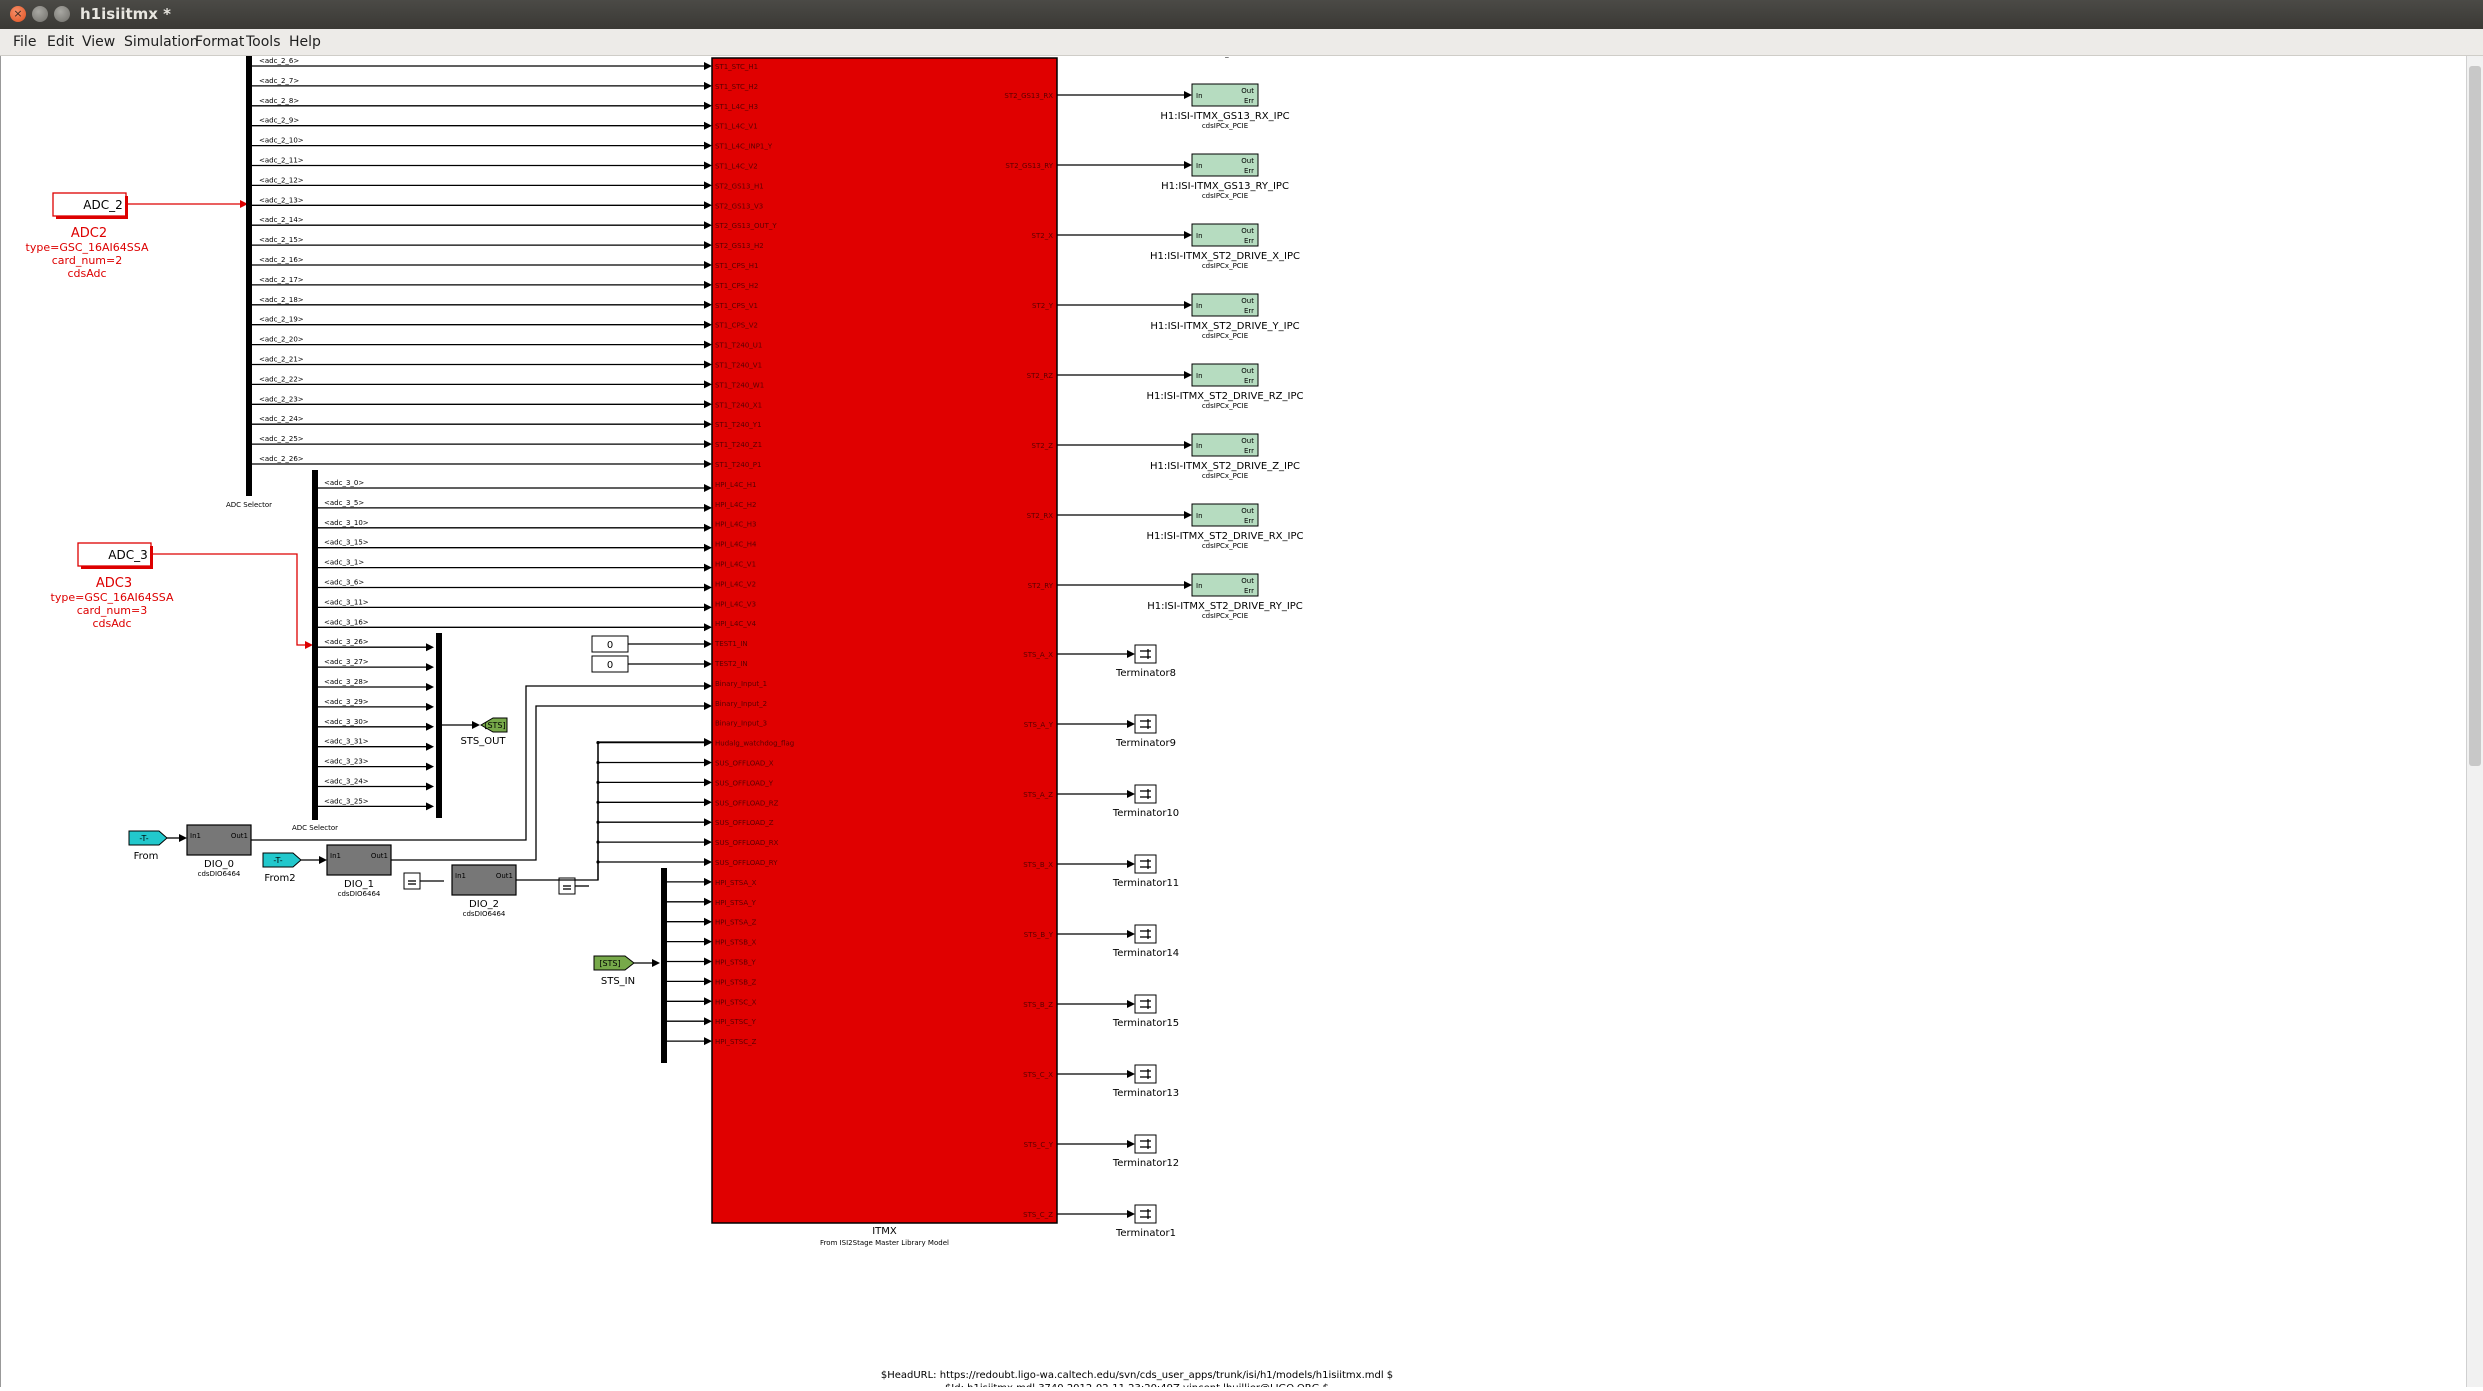  What do you see at coordinates (484, 904) in the screenshot?
I see `dio-name: DIO_2` at bounding box center [484, 904].